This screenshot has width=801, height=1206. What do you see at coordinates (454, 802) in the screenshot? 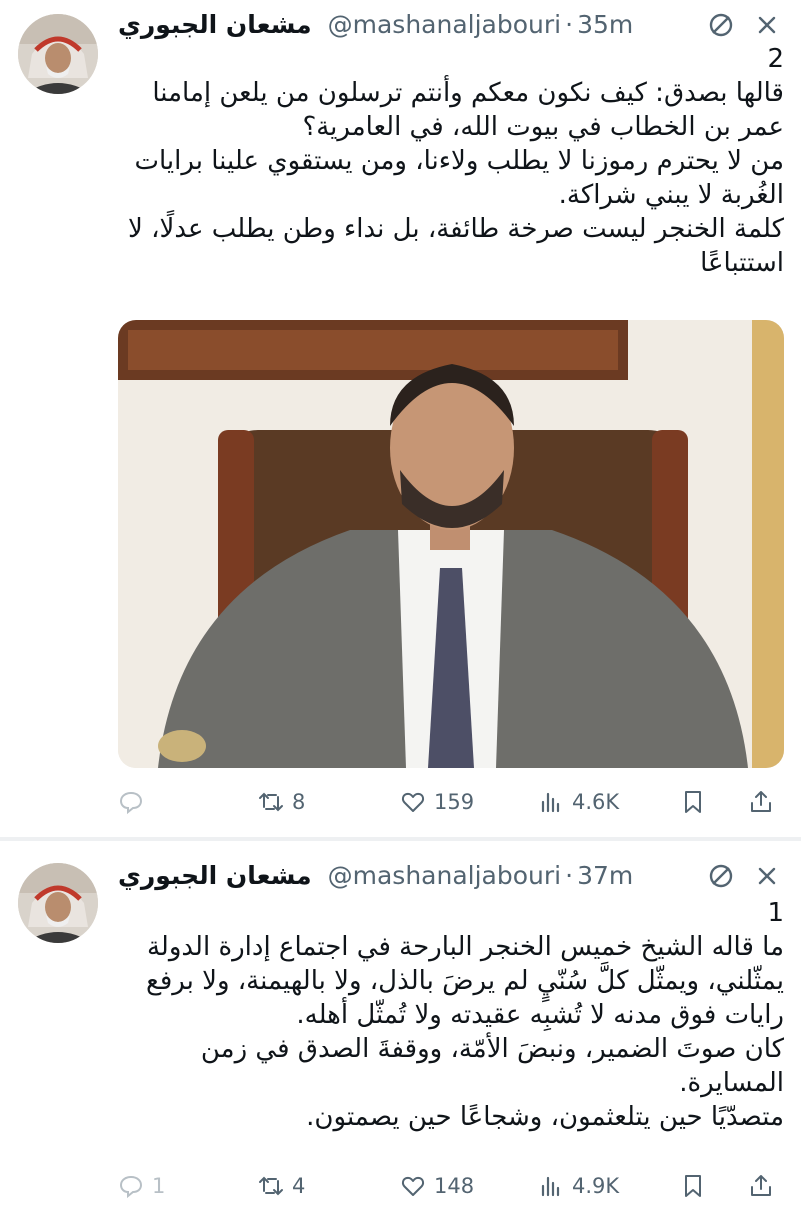
I see `like-count: 159` at bounding box center [454, 802].